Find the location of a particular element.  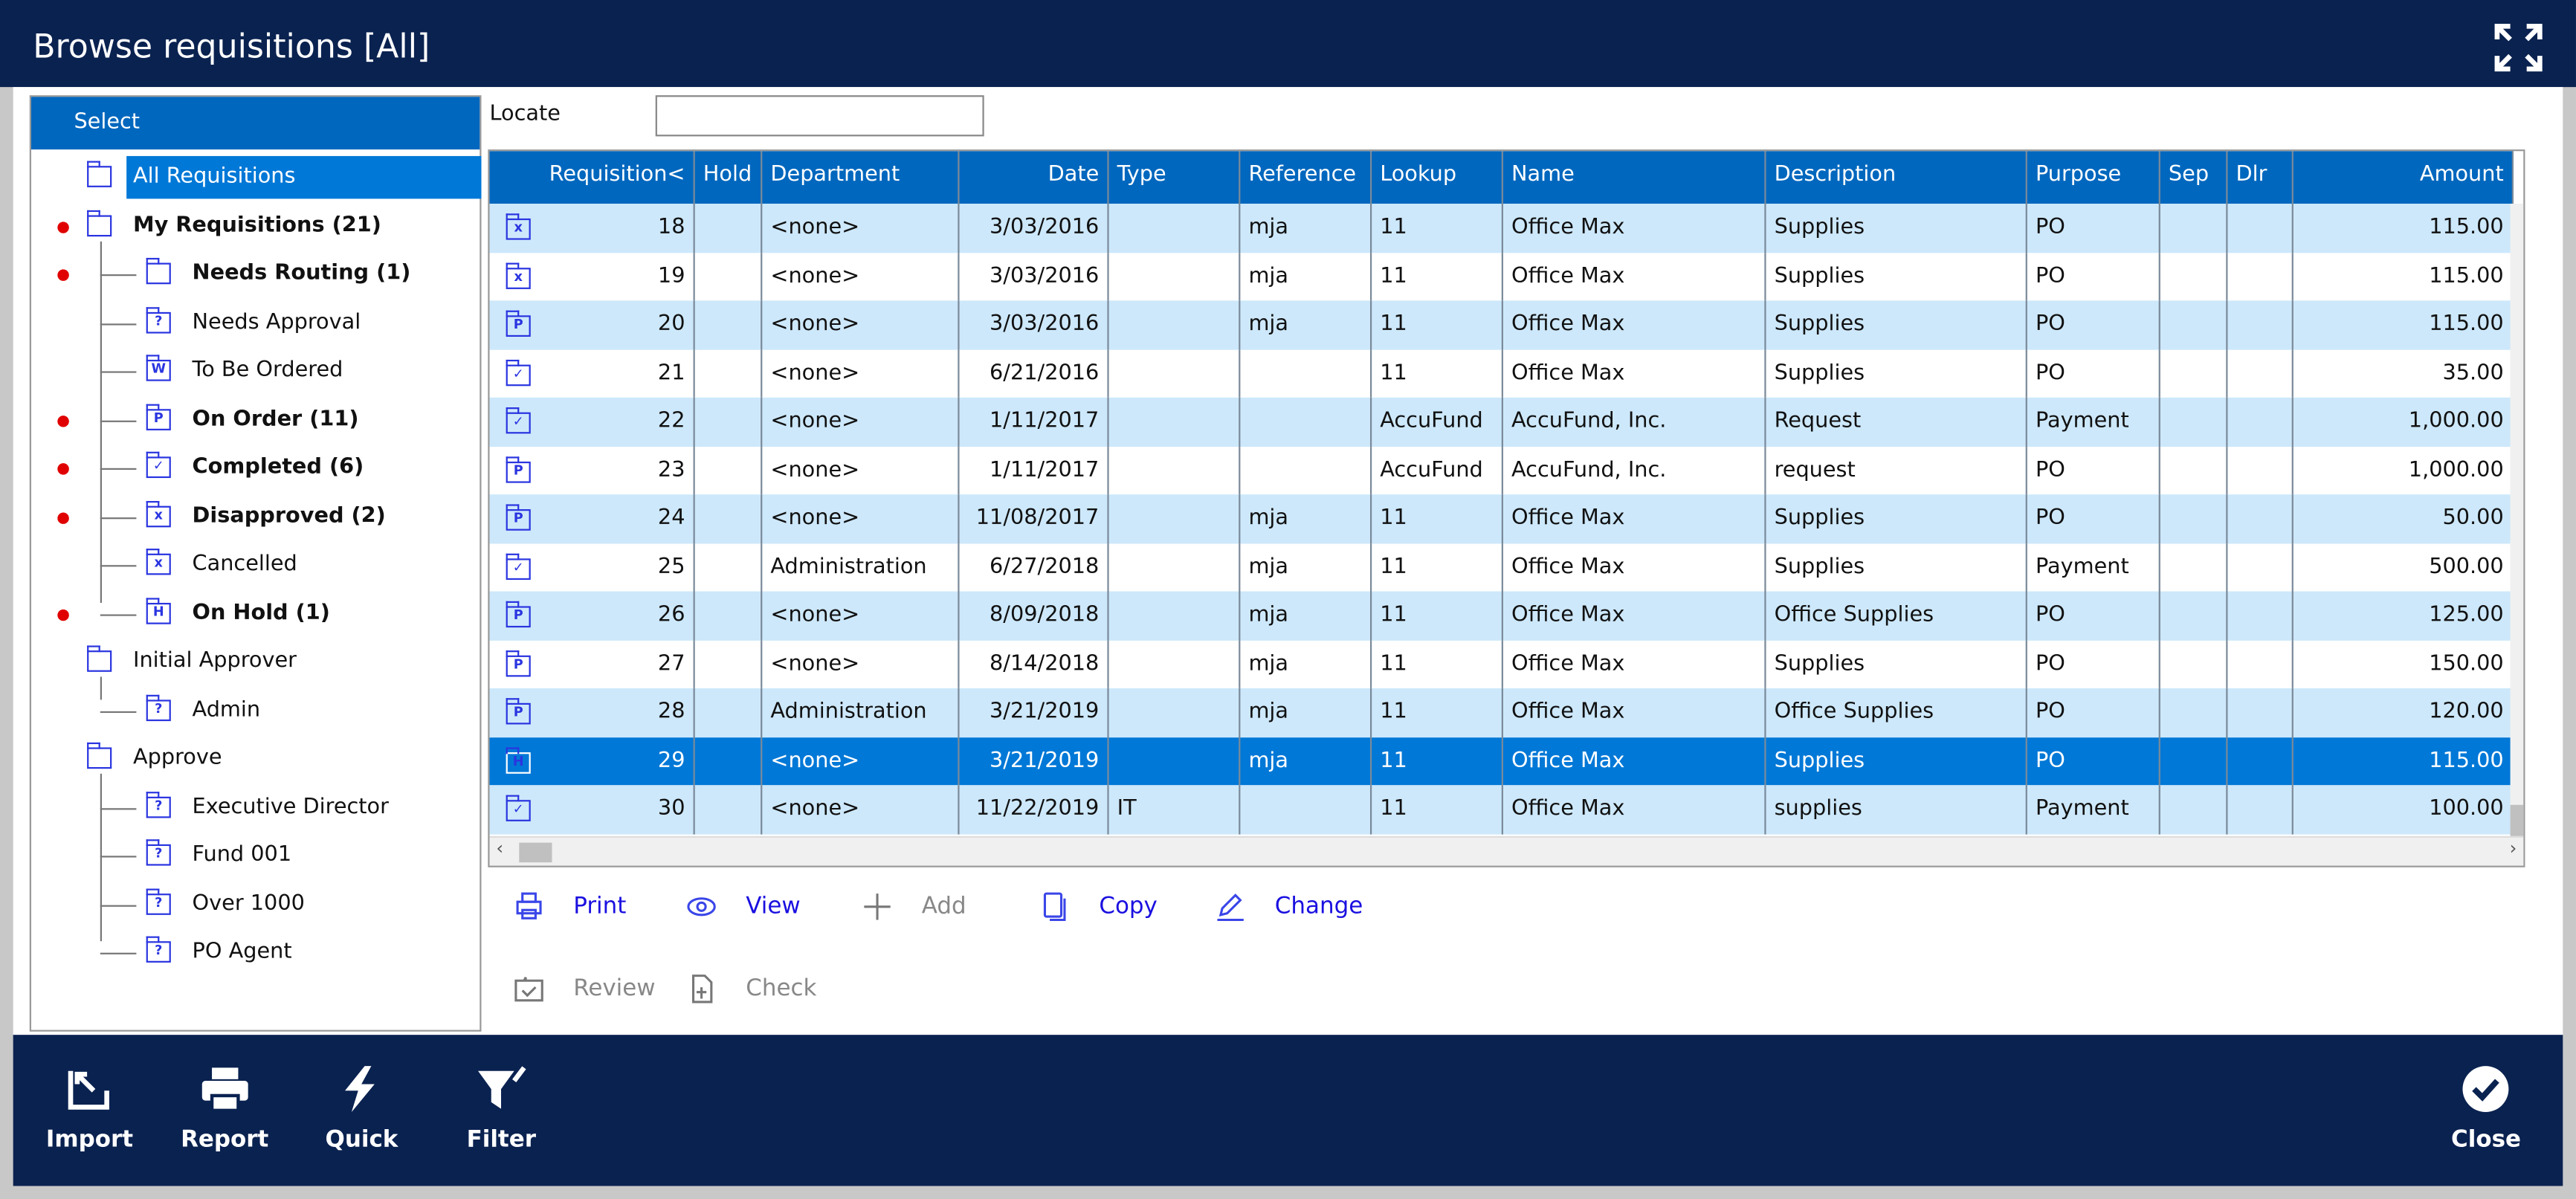

column-header: Reference is located at coordinates (1306, 177).